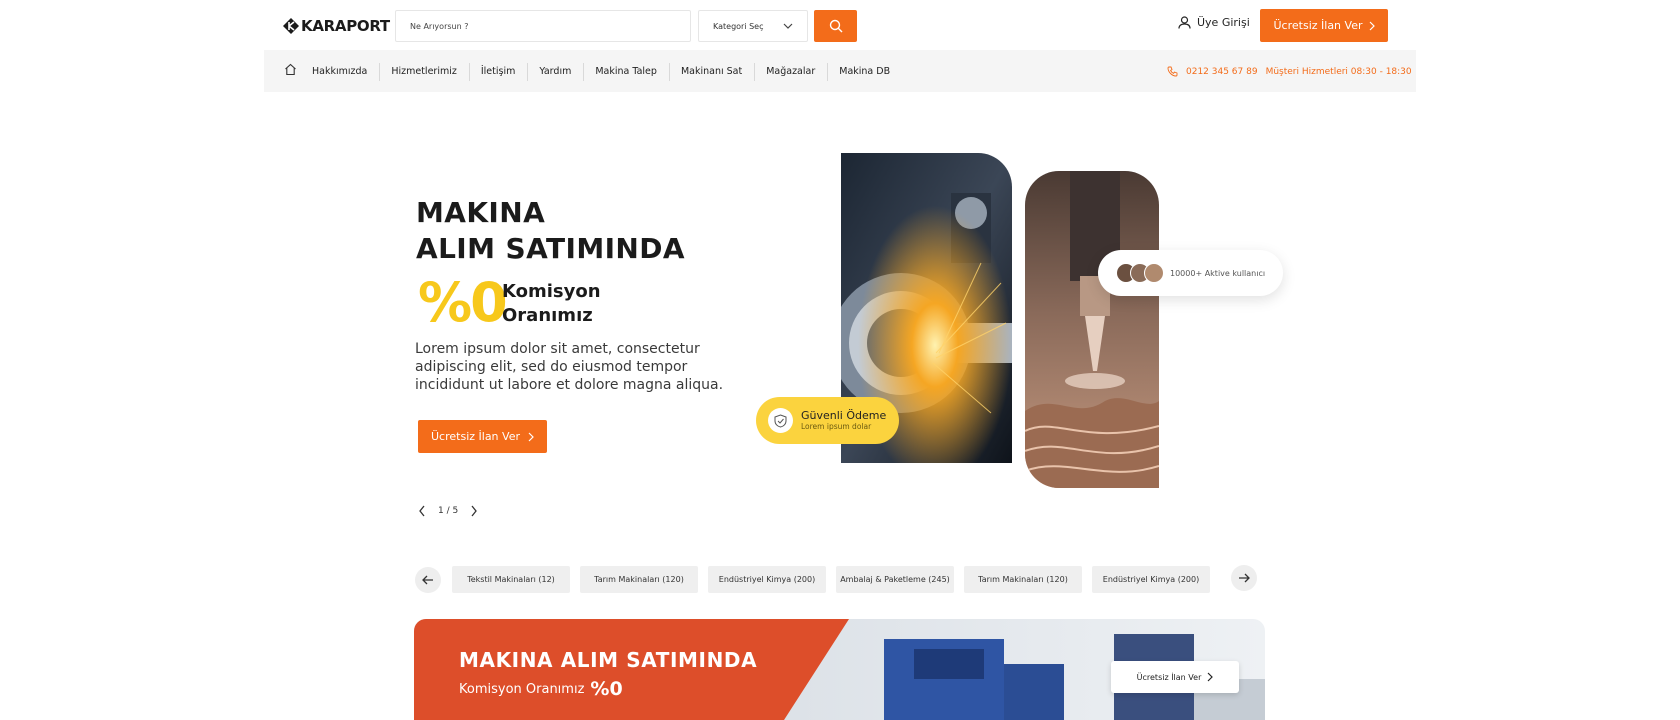  What do you see at coordinates (551, 304) in the screenshot?
I see `commission-label: Komisyon Oranımız` at bounding box center [551, 304].